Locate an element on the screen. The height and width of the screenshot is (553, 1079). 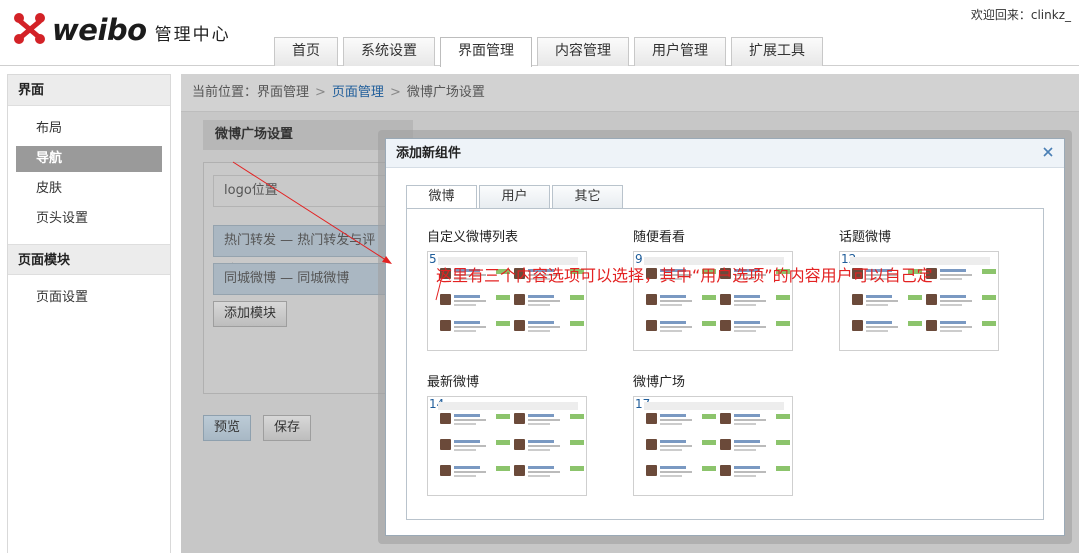
component-title: 微博广场 is located at coordinates (659, 382).